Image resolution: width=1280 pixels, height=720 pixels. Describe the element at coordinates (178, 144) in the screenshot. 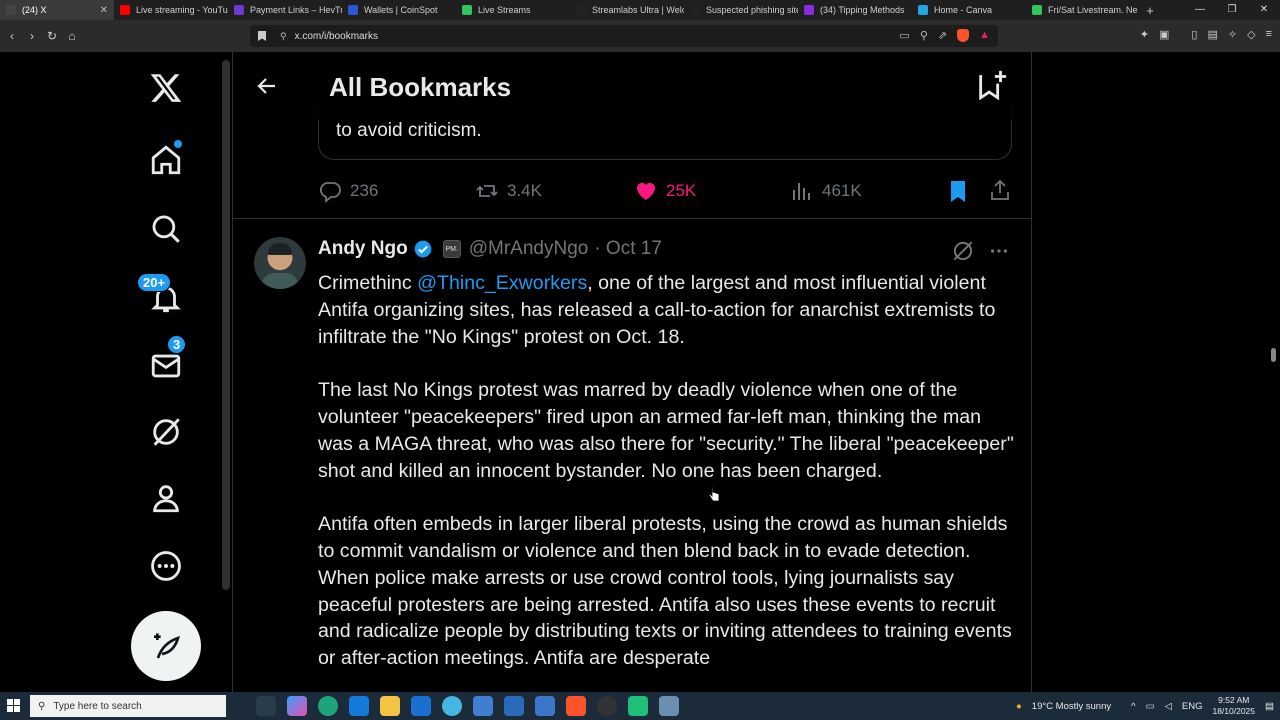

I see `home-unread-dot` at that location.